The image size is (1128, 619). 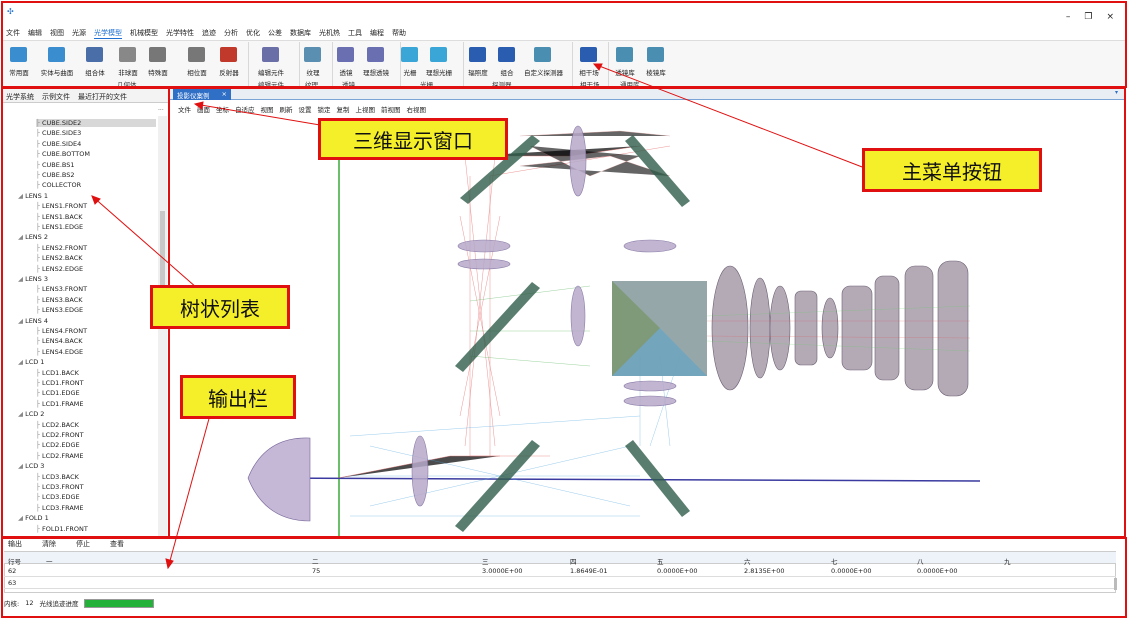 I want to click on restore-button: ❐, so click(x=1088, y=17).